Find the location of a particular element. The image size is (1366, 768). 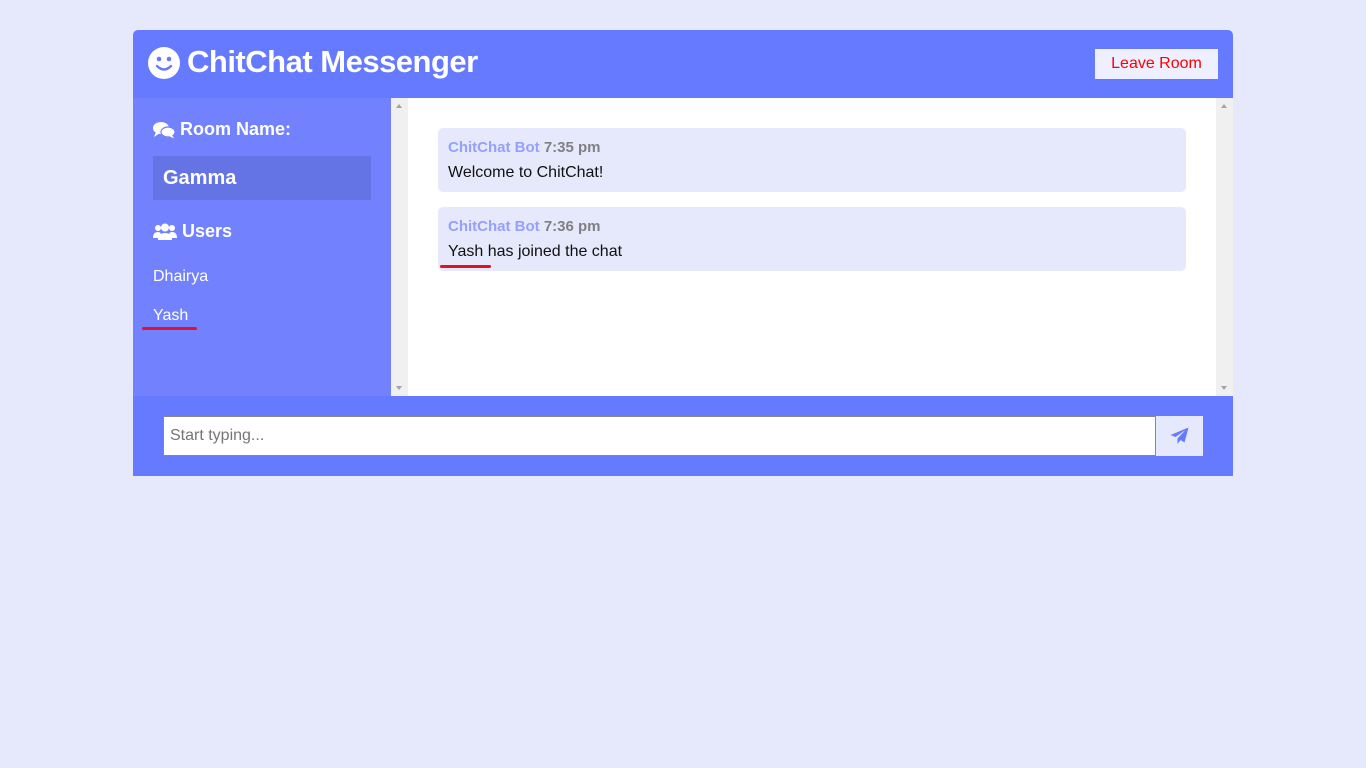

left-scrollbar is located at coordinates (399, 247).